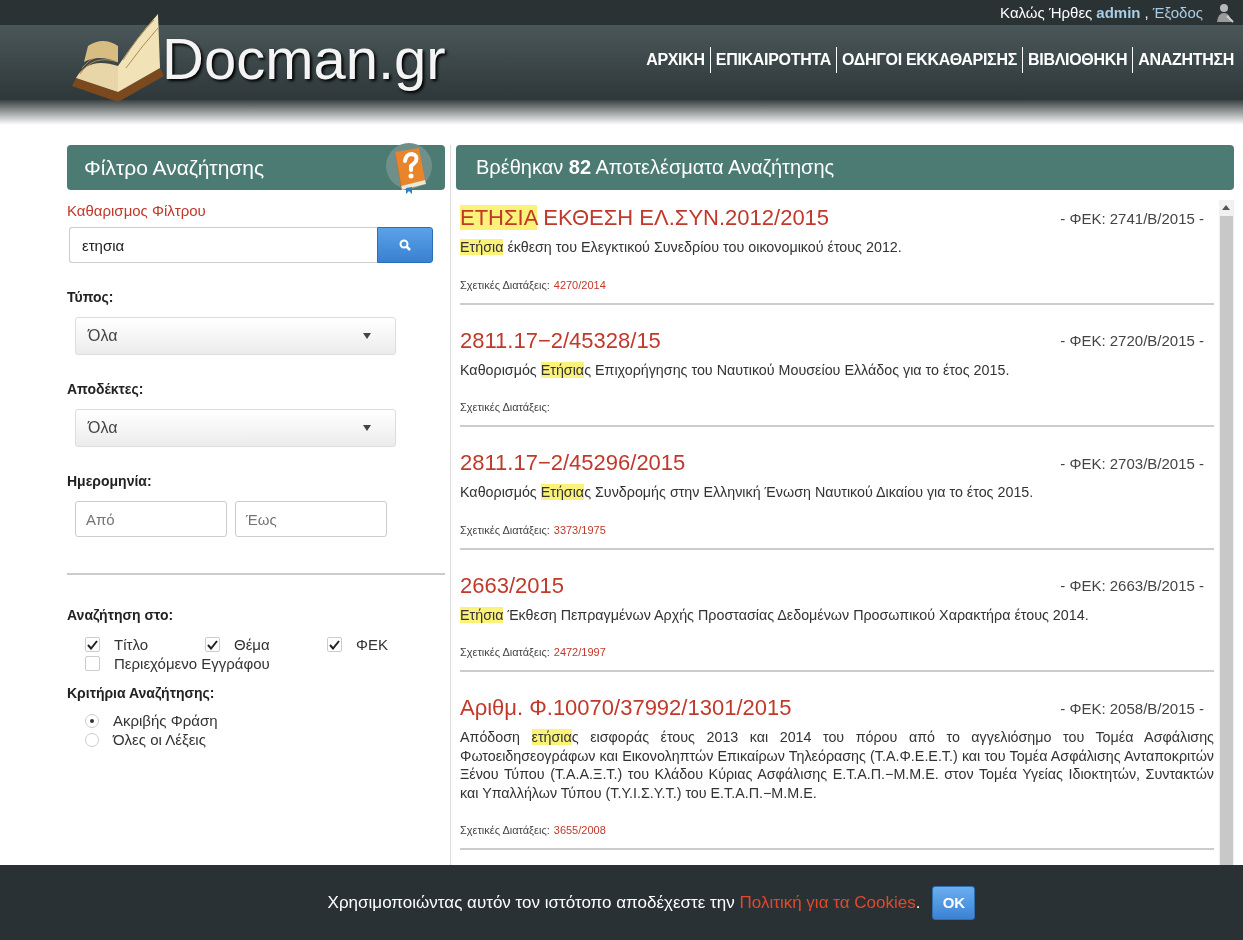  I want to click on search-button, so click(405, 245).